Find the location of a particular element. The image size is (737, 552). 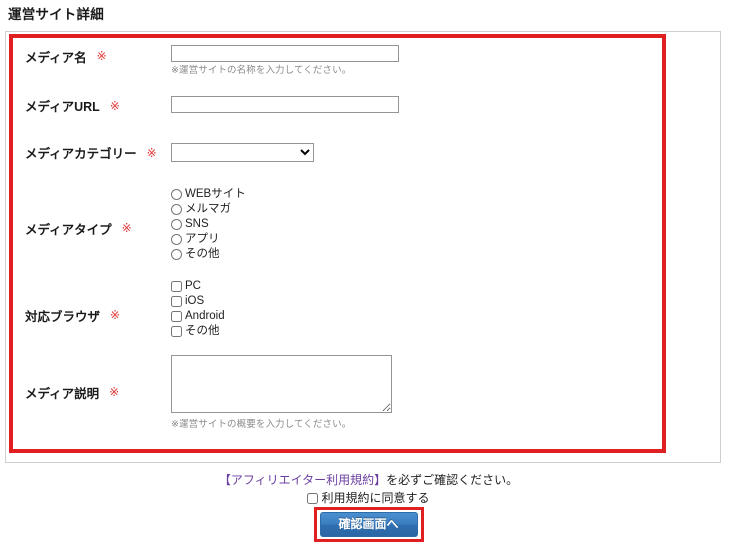

media-name-input is located at coordinates (285, 53).